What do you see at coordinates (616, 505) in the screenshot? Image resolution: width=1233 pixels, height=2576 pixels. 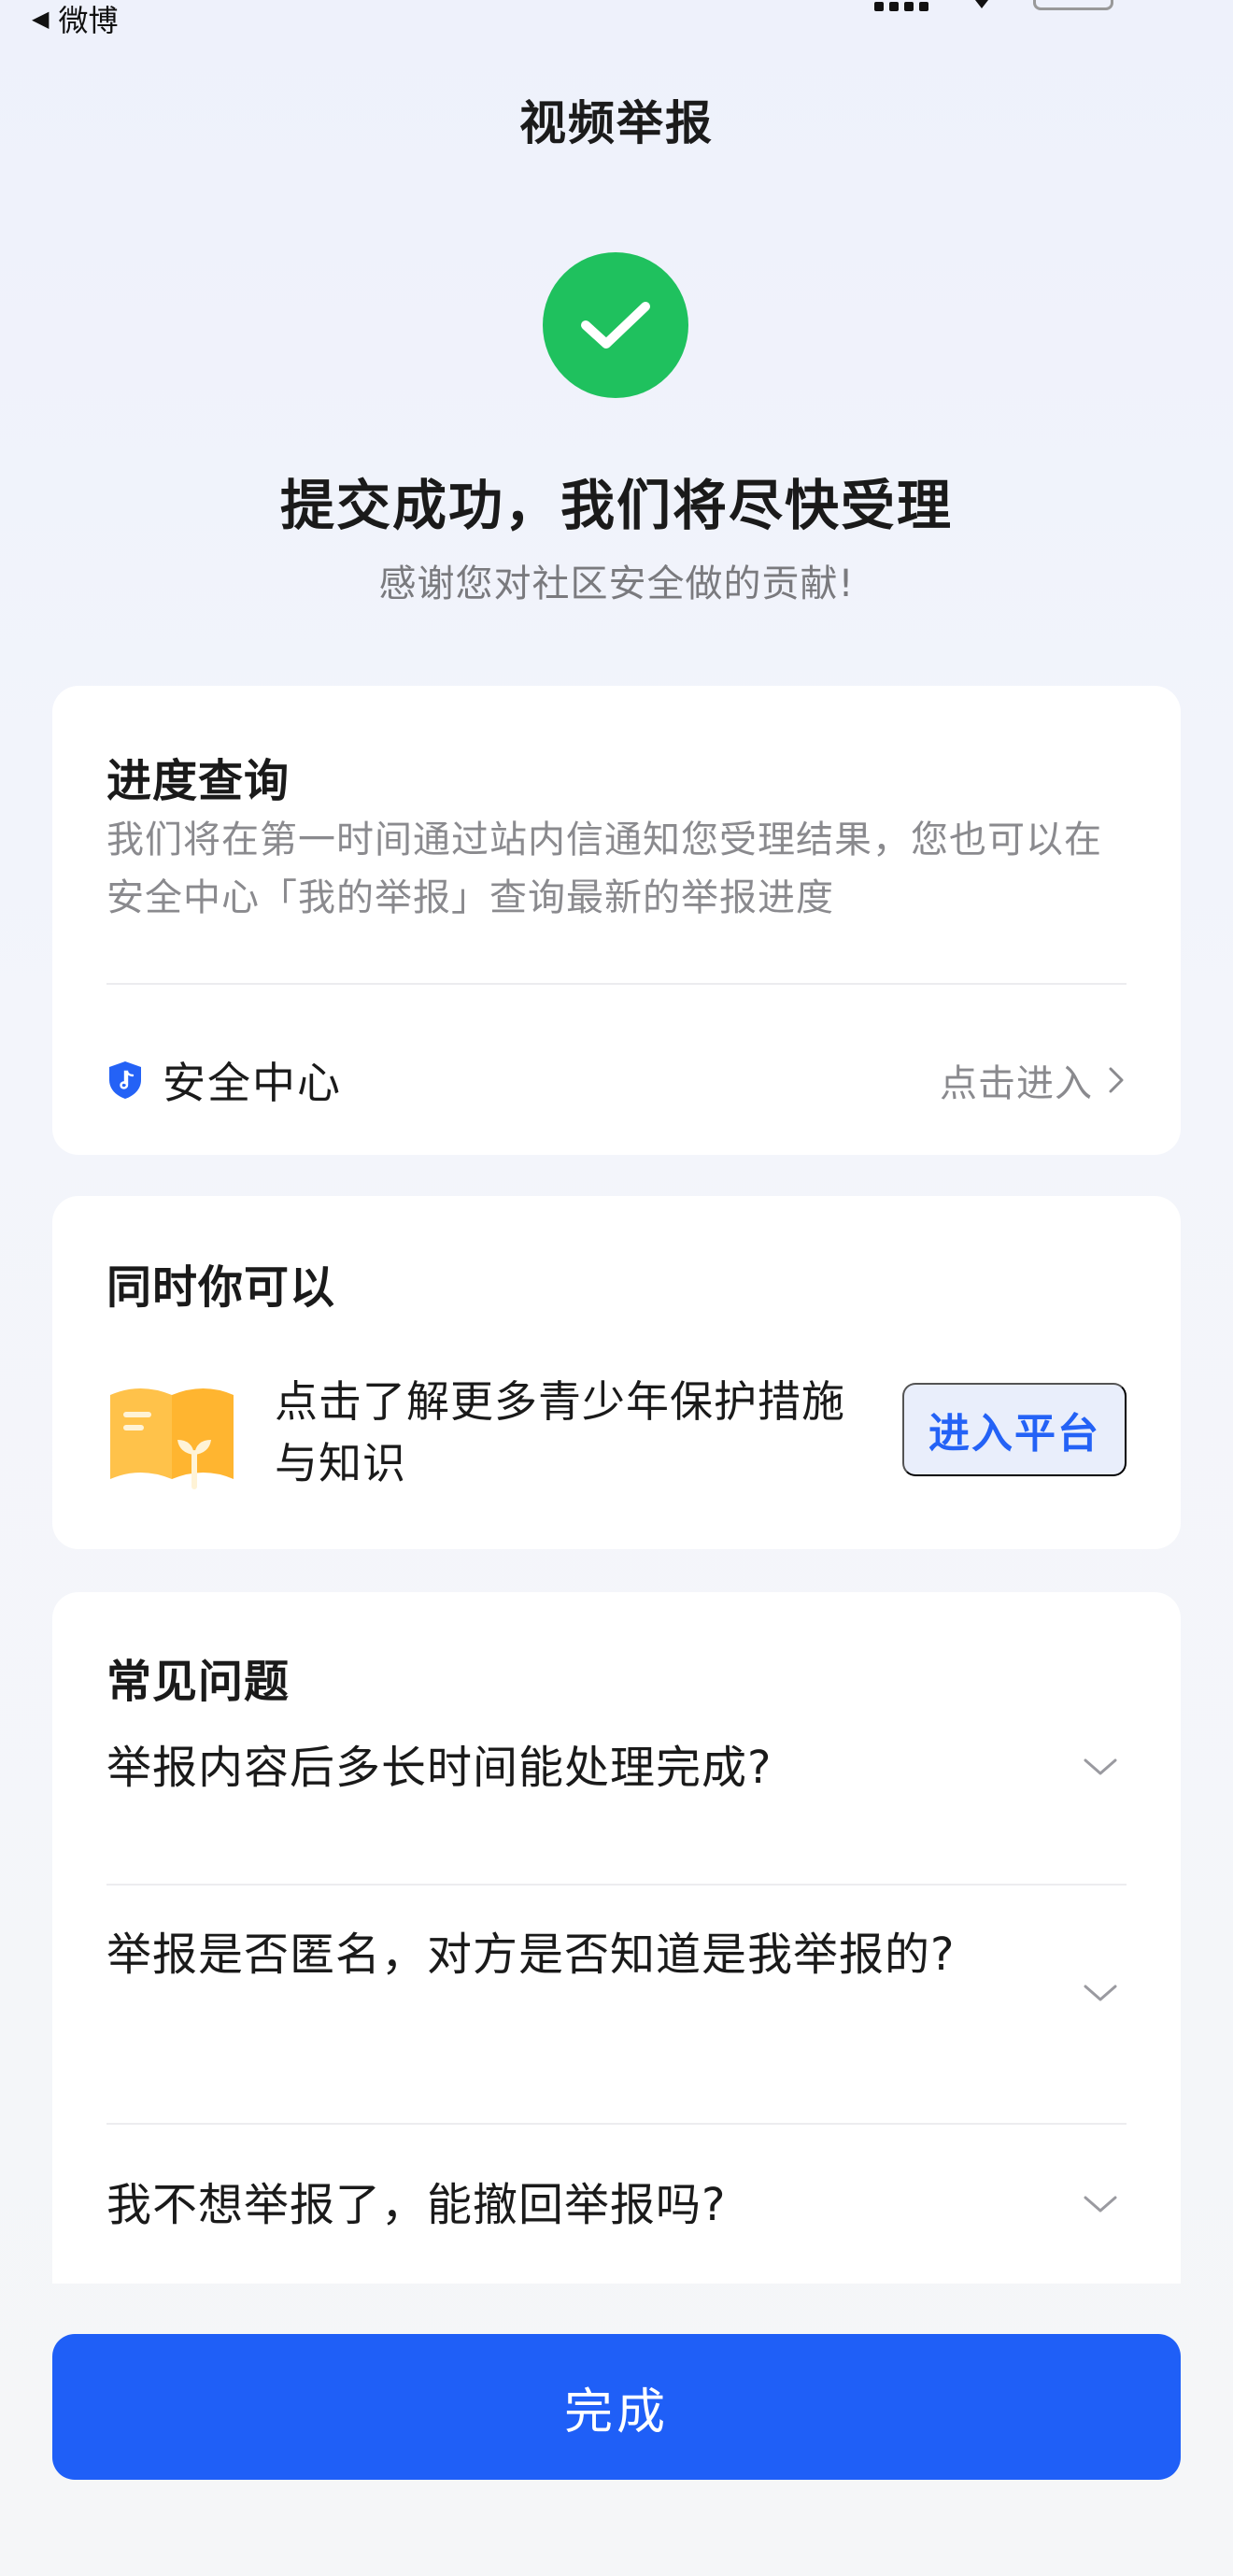 I see `success-headline: 提交成功，我们将尽快受理` at bounding box center [616, 505].